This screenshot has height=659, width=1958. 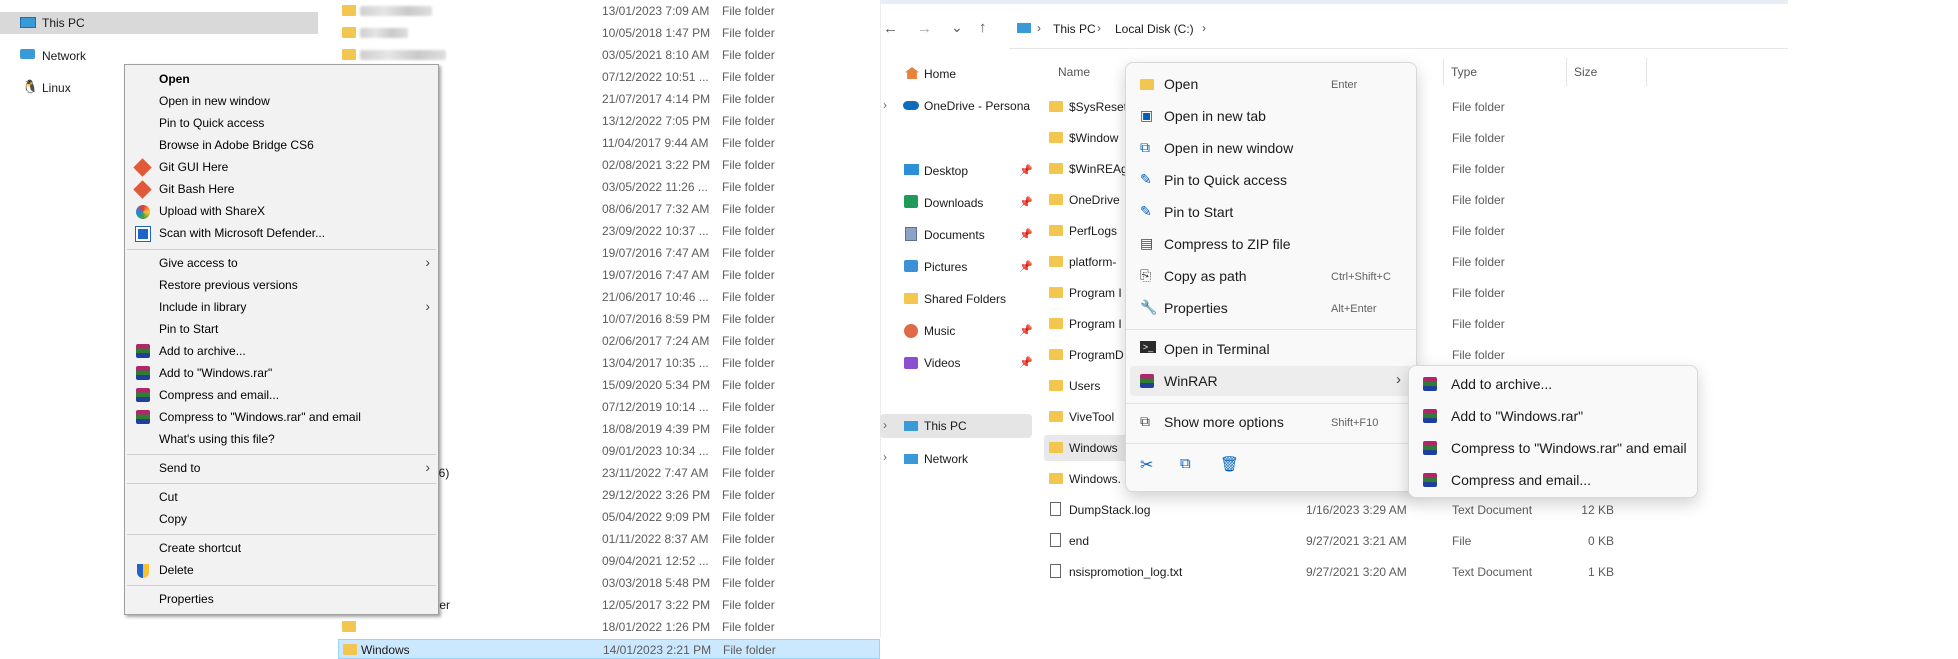 What do you see at coordinates (1215, 116) in the screenshot?
I see `menu-open-new-tab: Open in new tab` at bounding box center [1215, 116].